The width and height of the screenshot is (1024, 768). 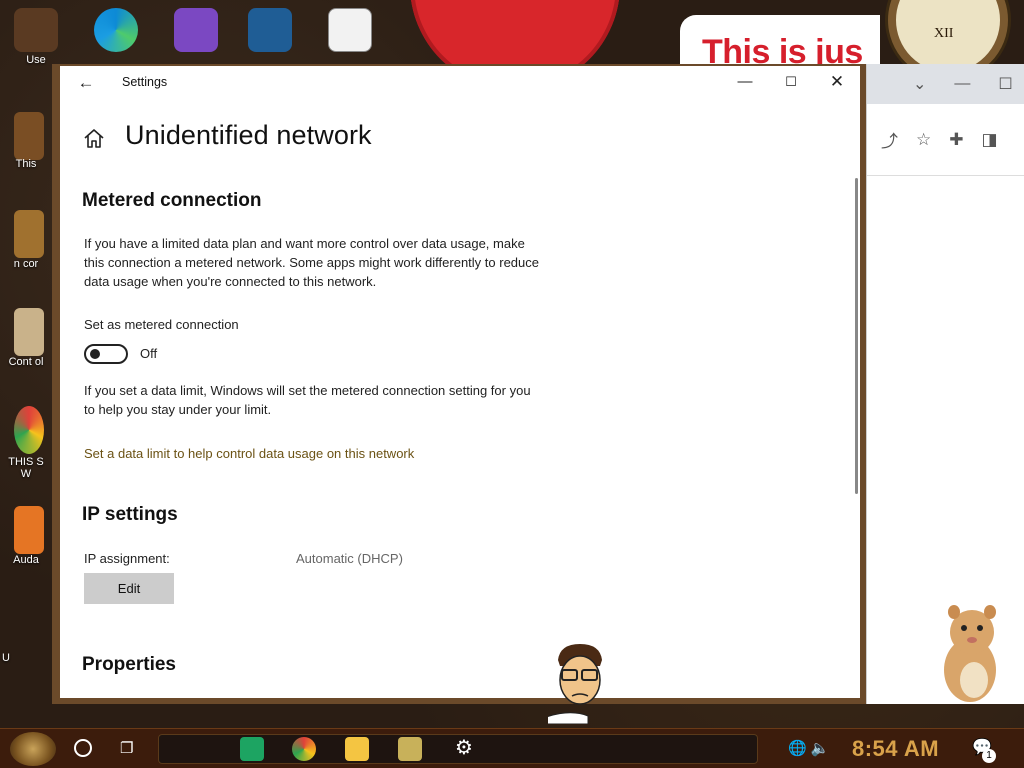 I want to click on clock-numeral: XII, so click(x=944, y=33).